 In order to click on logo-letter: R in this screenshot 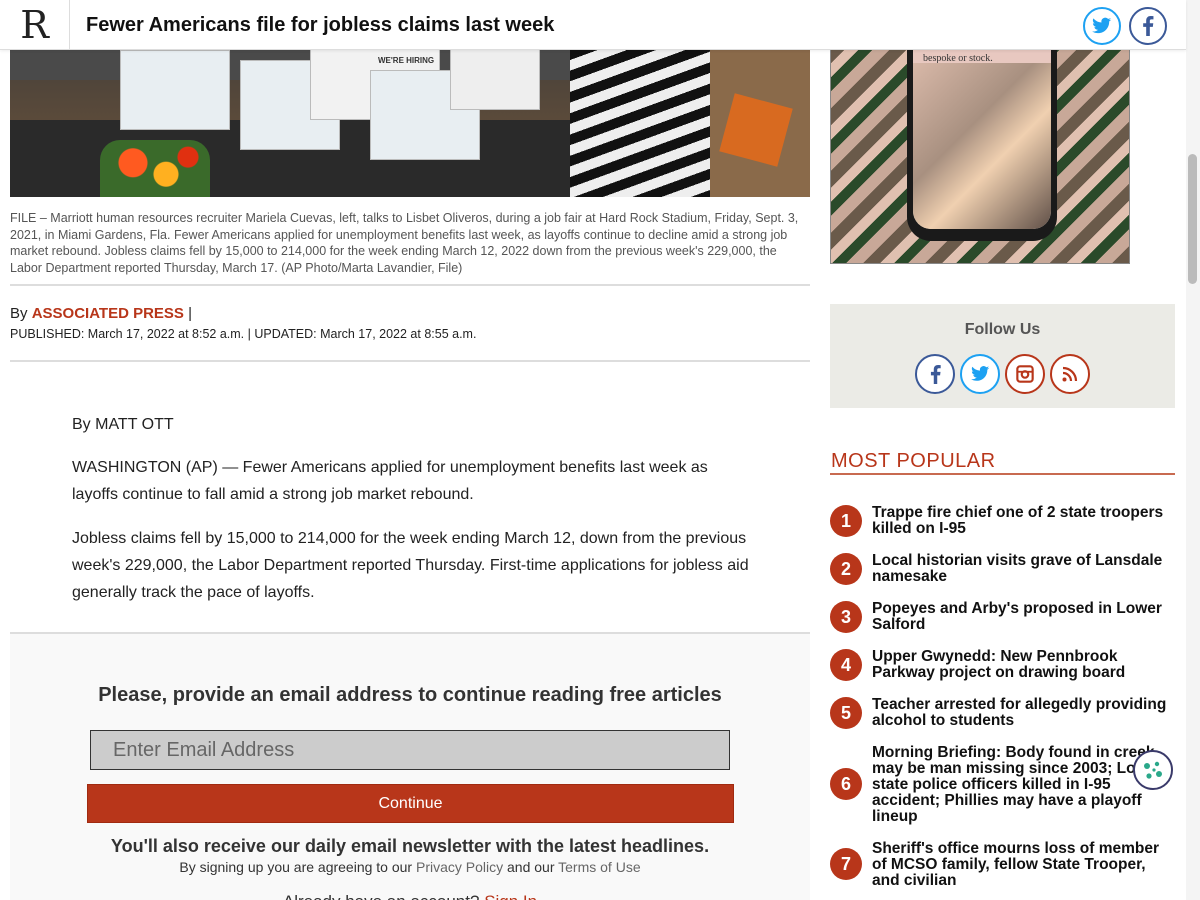, I will do `click(34, 25)`.